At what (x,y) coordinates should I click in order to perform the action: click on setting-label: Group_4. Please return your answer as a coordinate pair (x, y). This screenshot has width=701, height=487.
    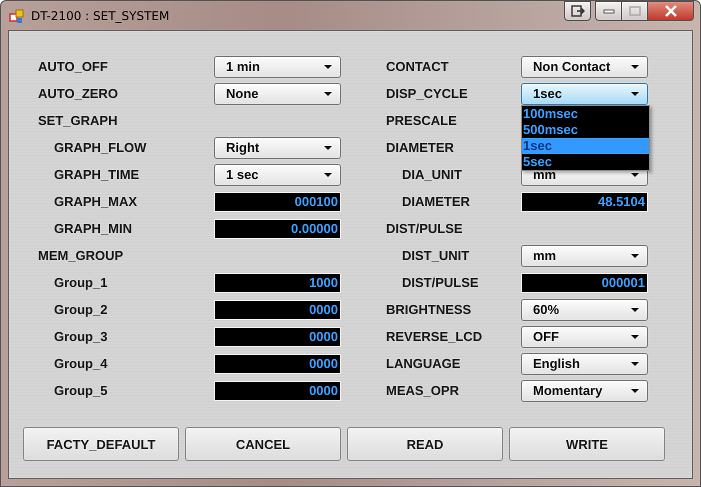
    Looking at the image, I should click on (80, 363).